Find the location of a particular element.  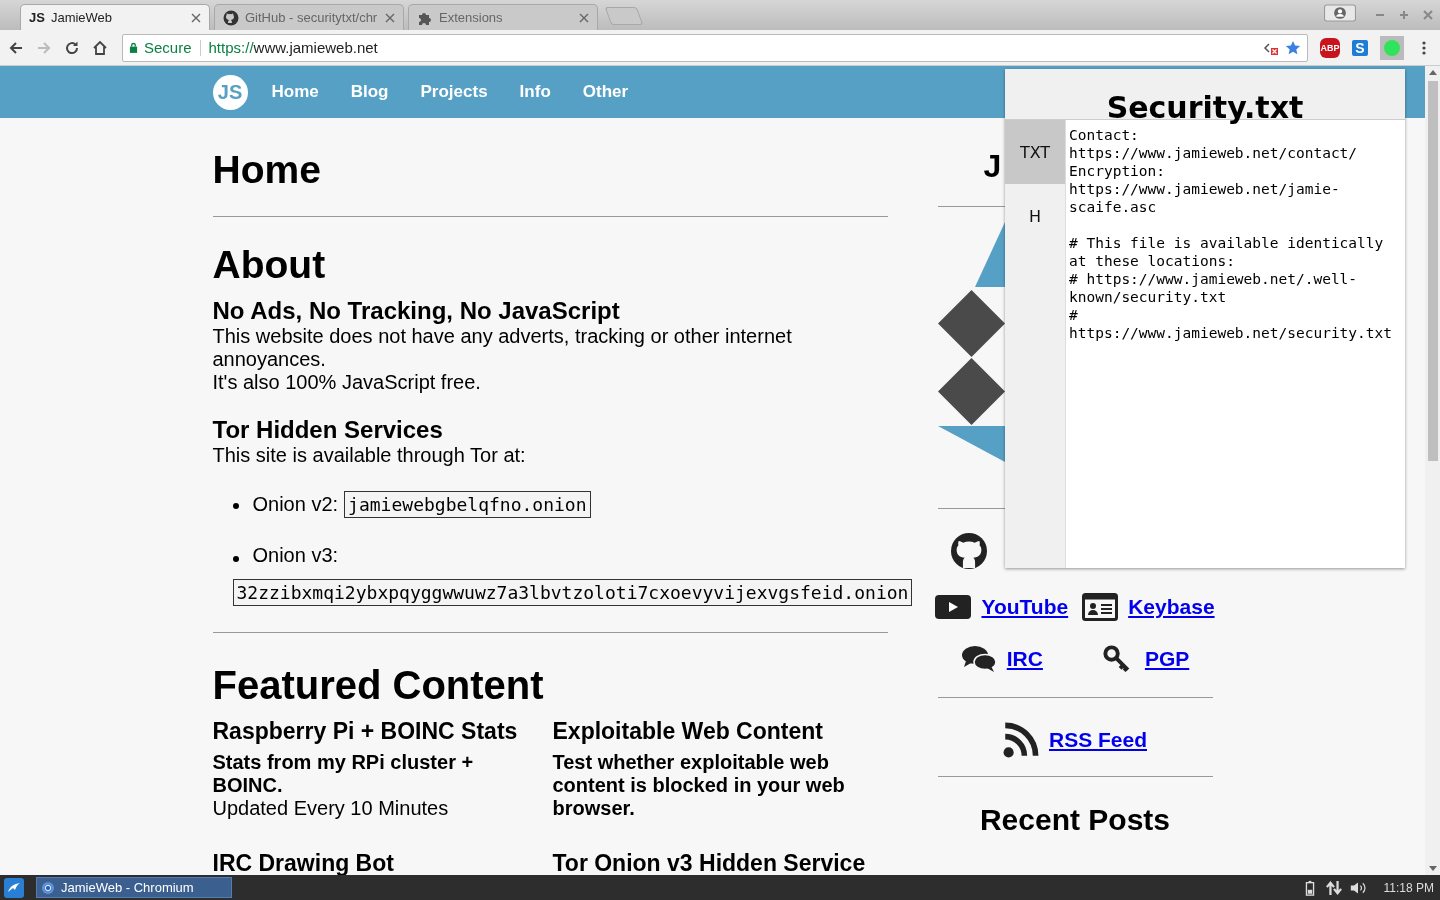

extension-icon: S is located at coordinates (1360, 47).